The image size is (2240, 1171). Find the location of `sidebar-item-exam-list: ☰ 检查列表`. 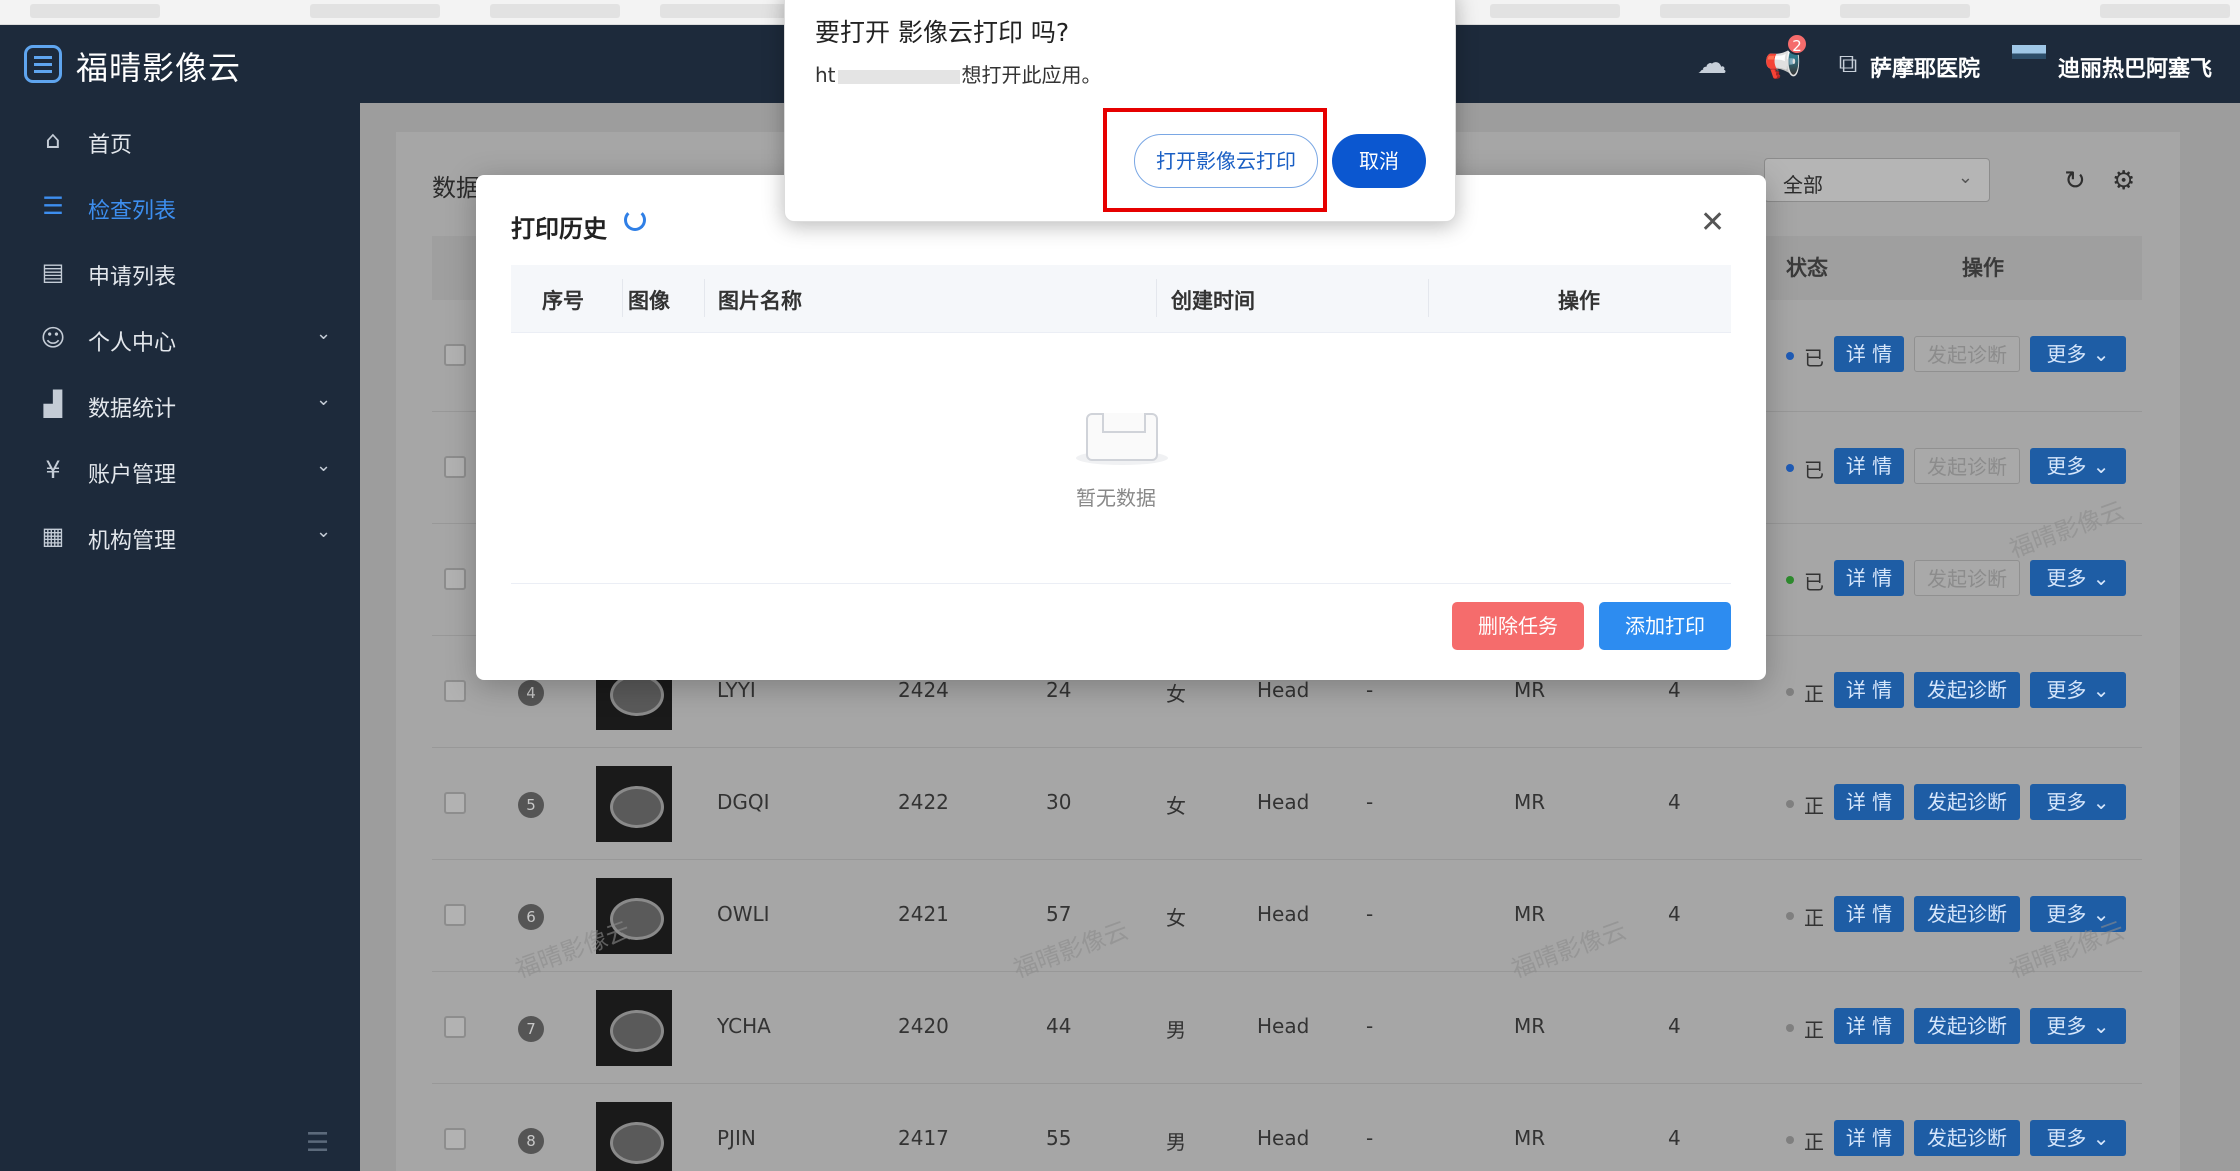

sidebar-item-exam-list: ☰ 检查列表 is located at coordinates (180, 207).